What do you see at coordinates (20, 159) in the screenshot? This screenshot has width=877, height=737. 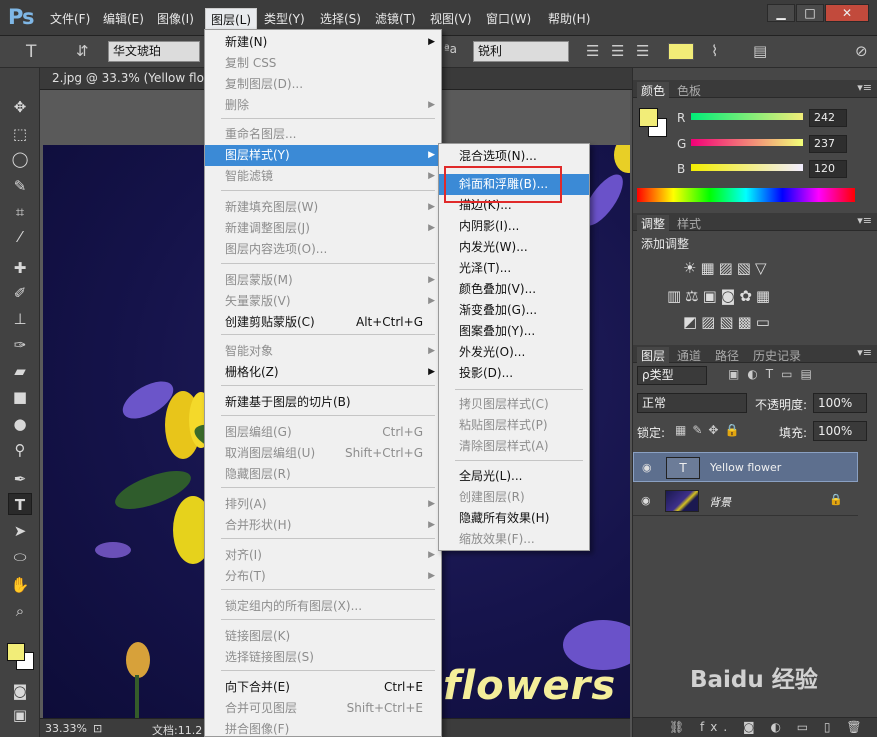 I see `lasso-tool-icon: ◯` at bounding box center [20, 159].